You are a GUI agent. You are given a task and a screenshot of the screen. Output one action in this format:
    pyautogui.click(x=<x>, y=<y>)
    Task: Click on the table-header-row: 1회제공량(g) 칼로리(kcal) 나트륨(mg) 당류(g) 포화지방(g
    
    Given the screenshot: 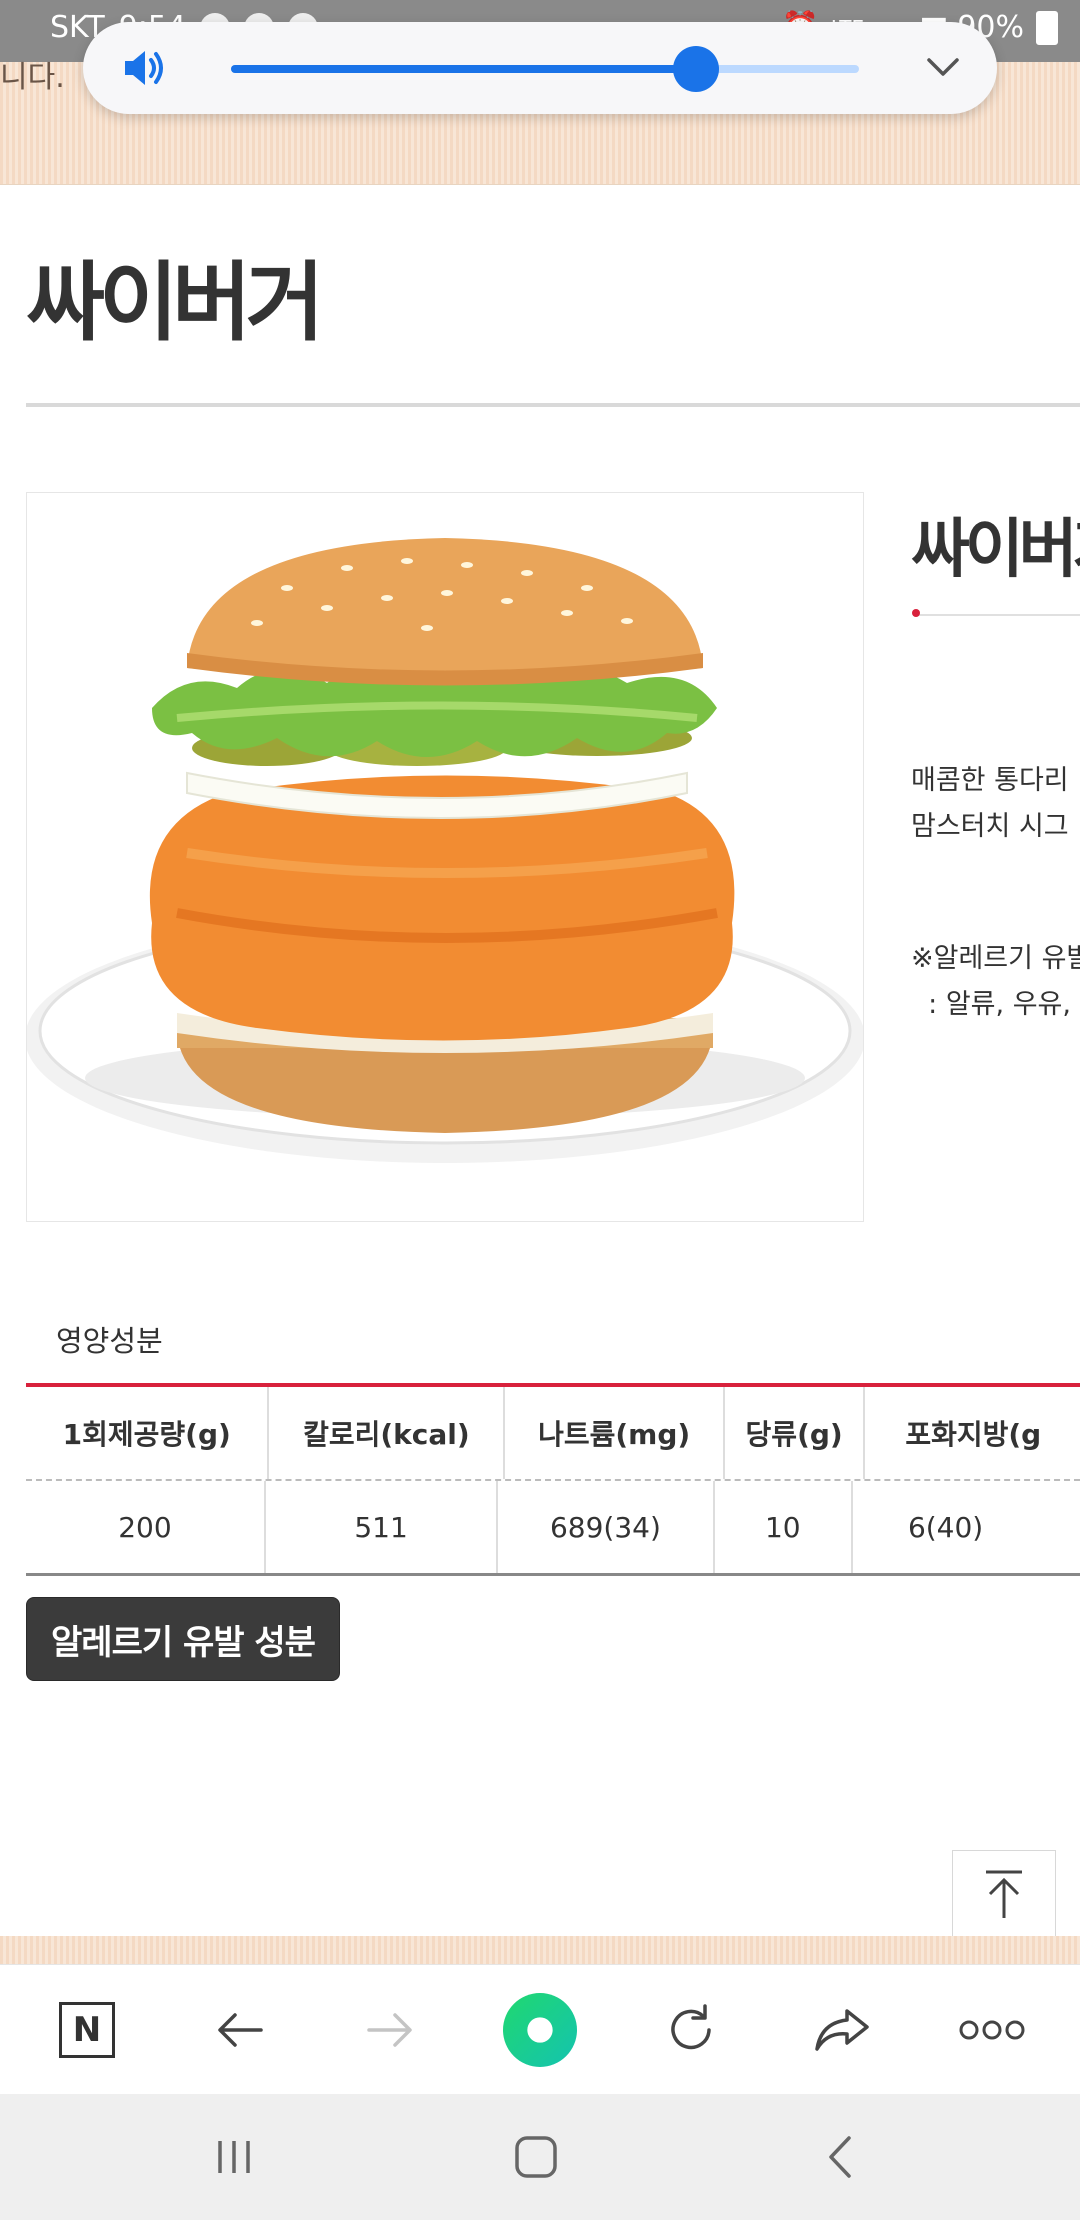 What is the action you would take?
    pyautogui.click(x=553, y=1434)
    